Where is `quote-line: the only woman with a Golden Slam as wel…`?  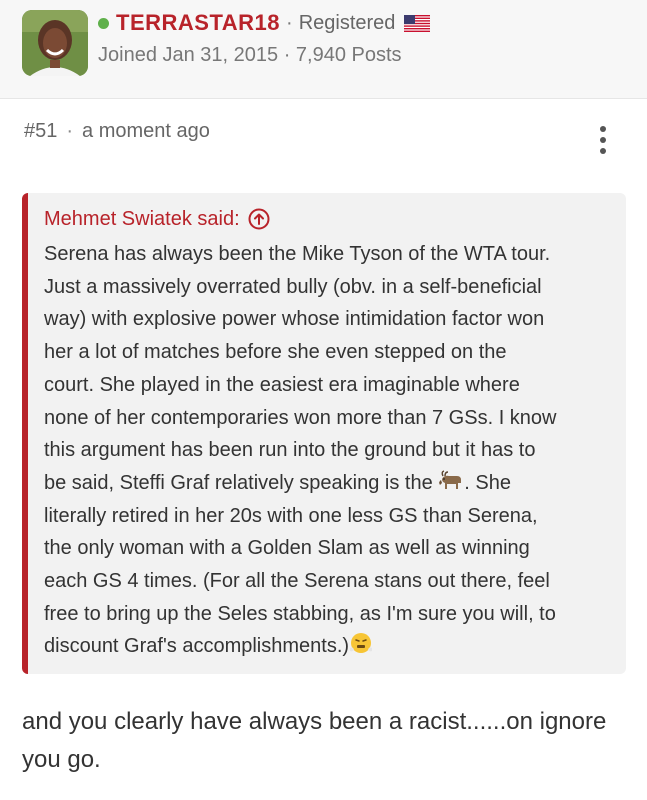 quote-line: the only woman with a Golden Slam as wel… is located at coordinates (287, 548).